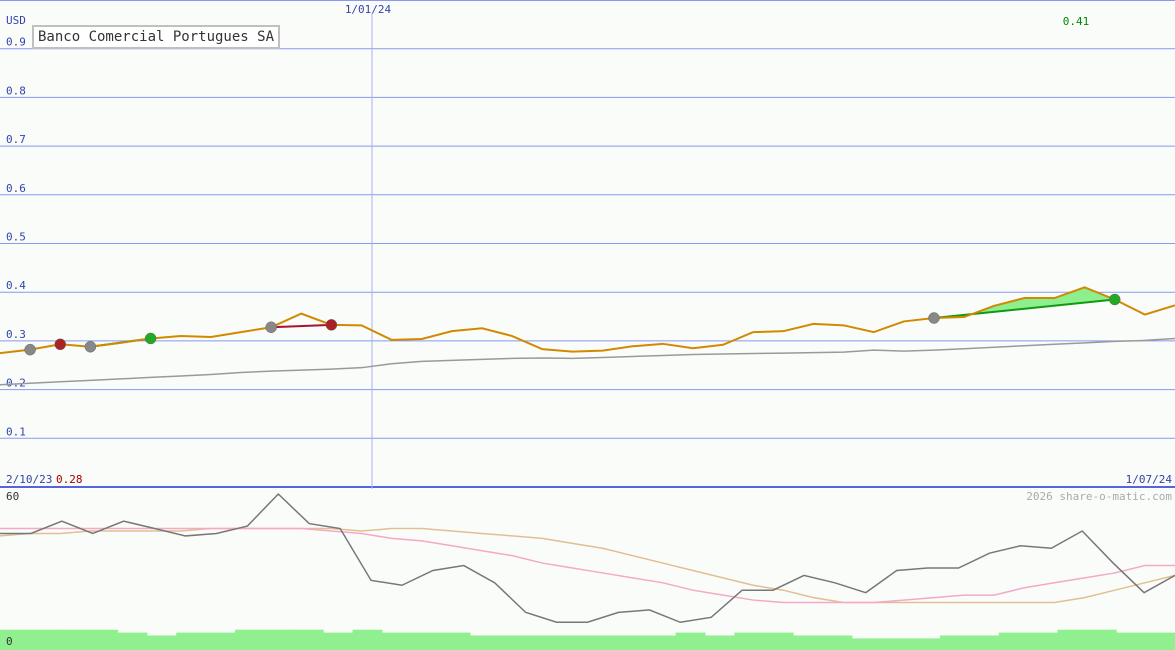 This screenshot has height=650, width=1175. I want to click on x-end-date-label: 1/07/24, so click(1149, 479).